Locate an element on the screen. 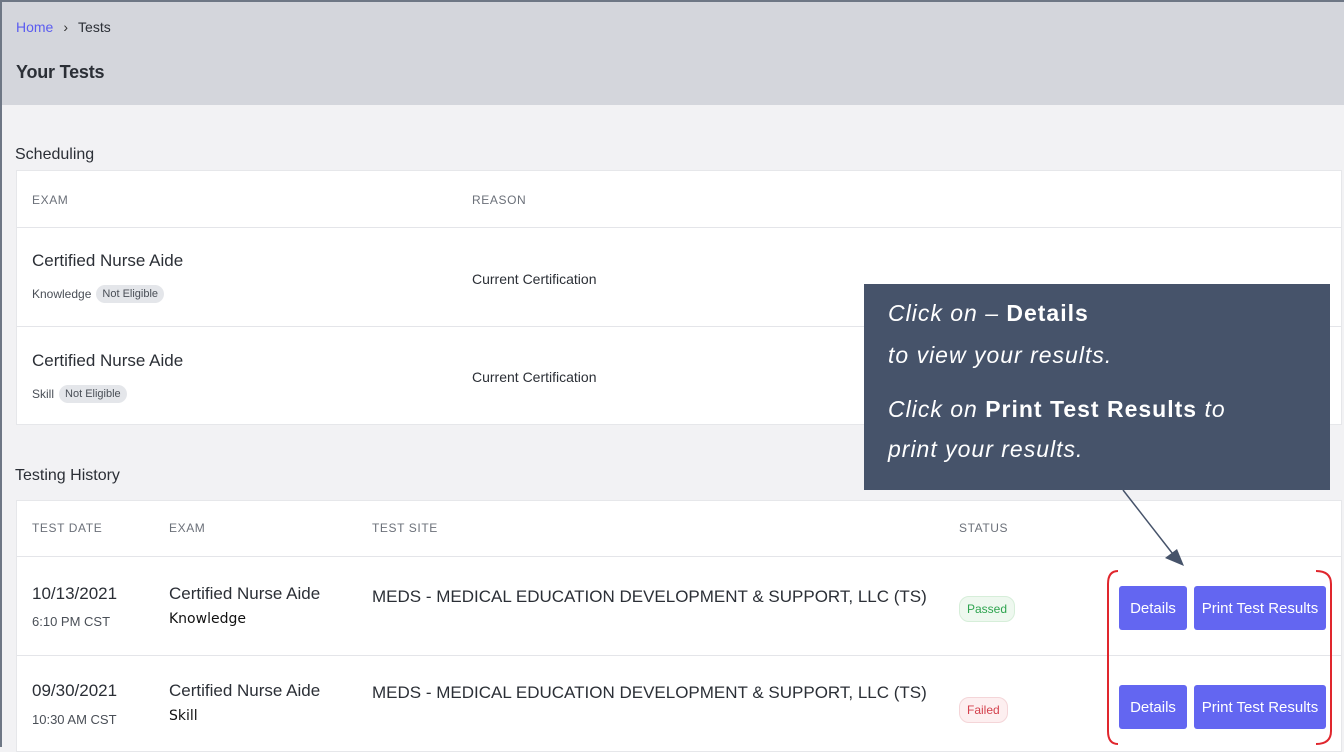 The width and height of the screenshot is (1344, 752). callout-text: Click on – is located at coordinates (943, 313).